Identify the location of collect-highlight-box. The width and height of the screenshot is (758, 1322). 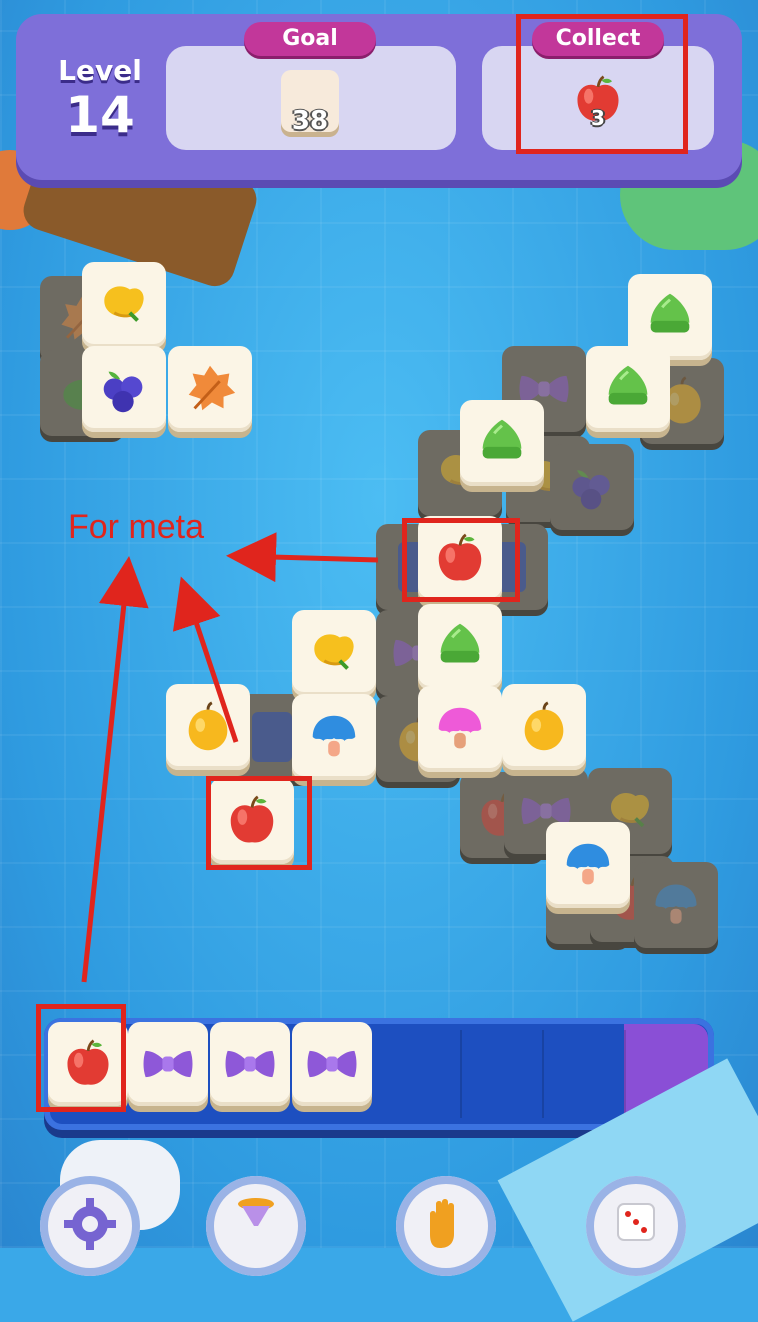
(602, 84).